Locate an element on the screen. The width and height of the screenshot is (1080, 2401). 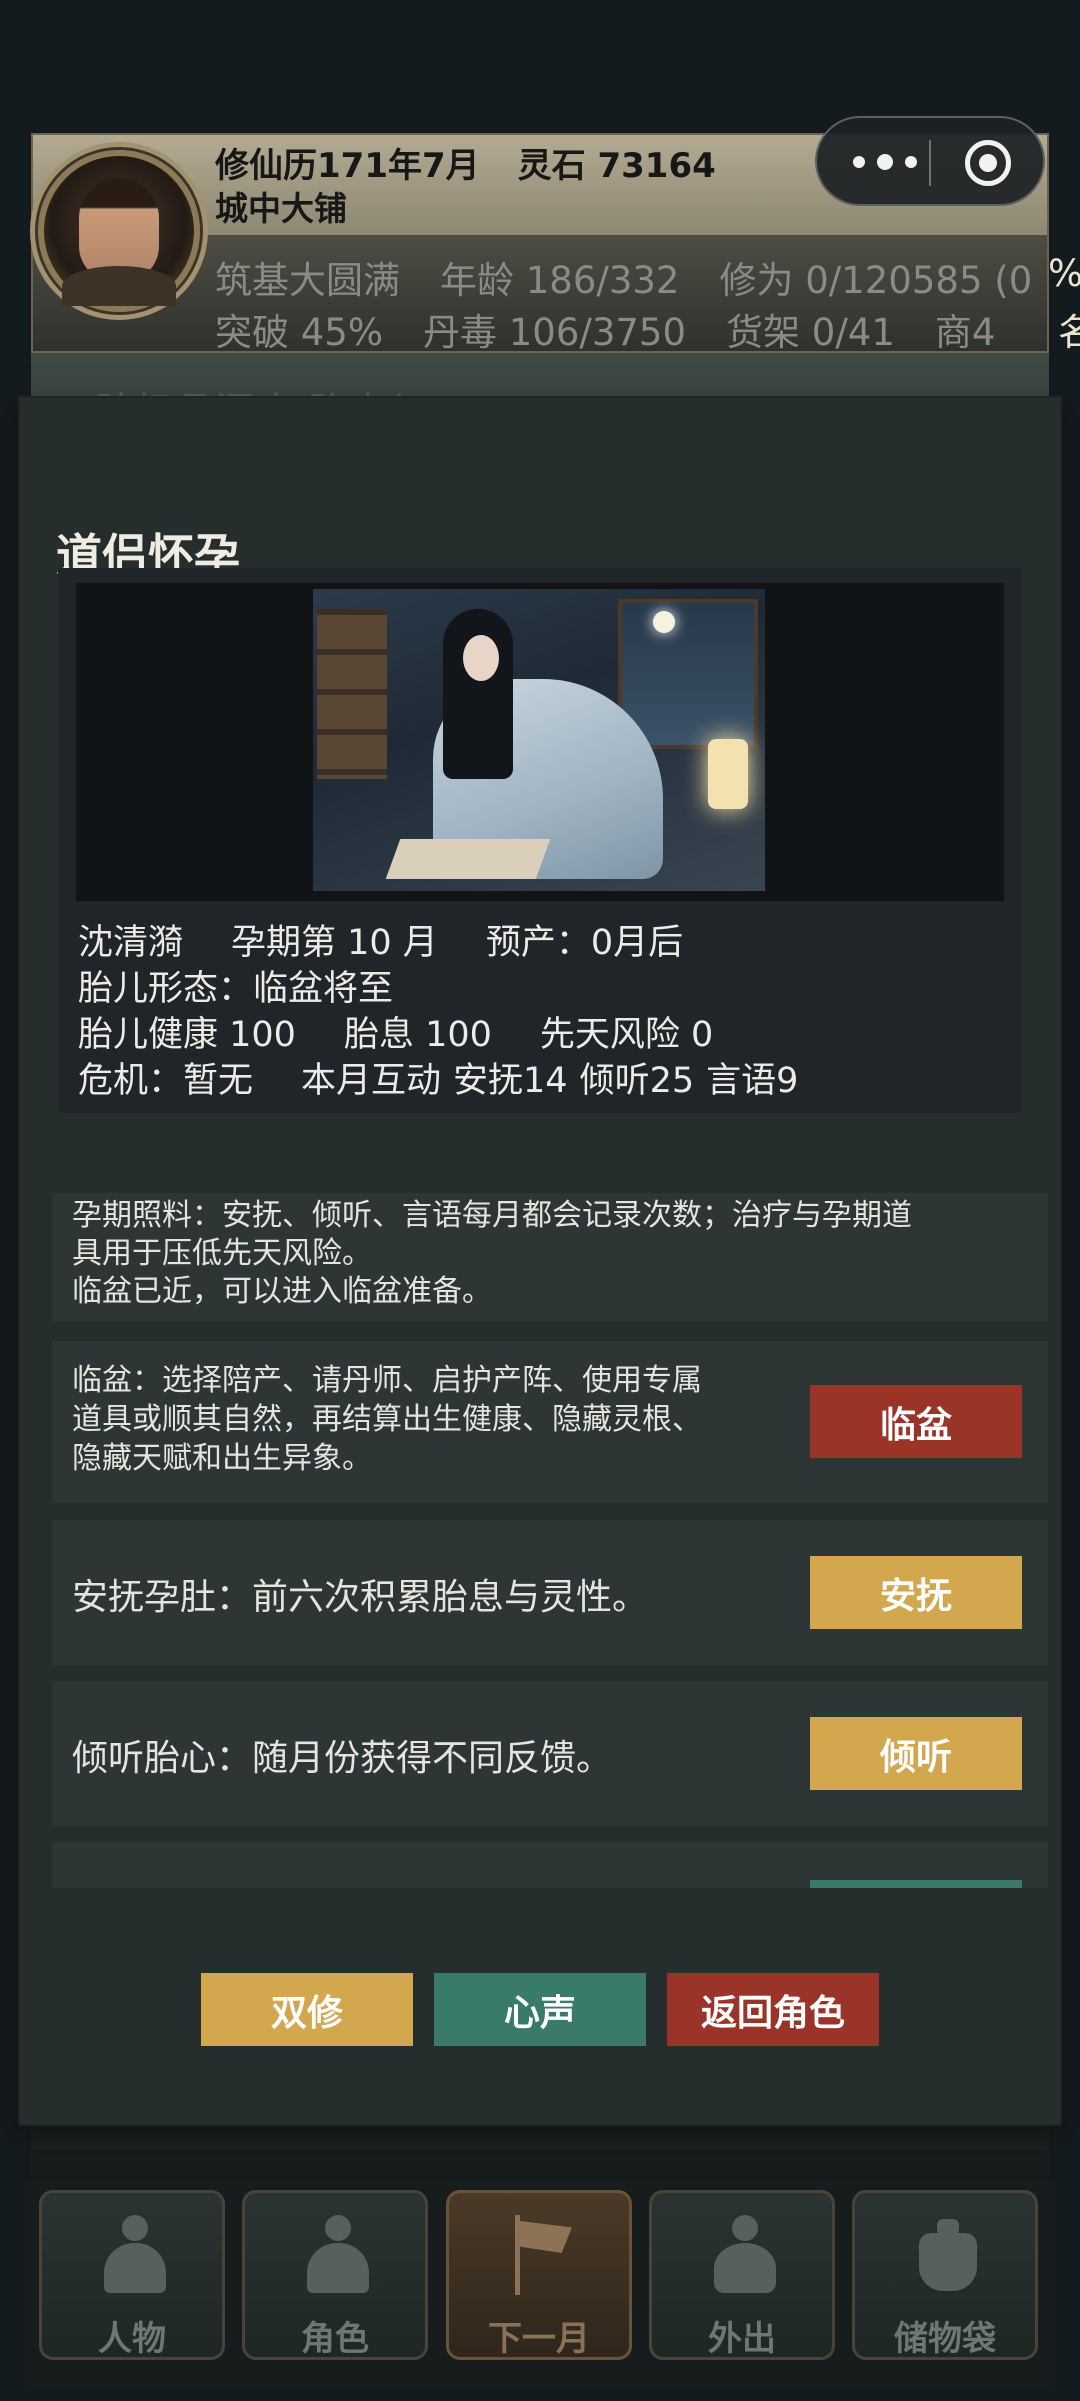
shelf-stat: 货架 0/41 is located at coordinates (810, 332).